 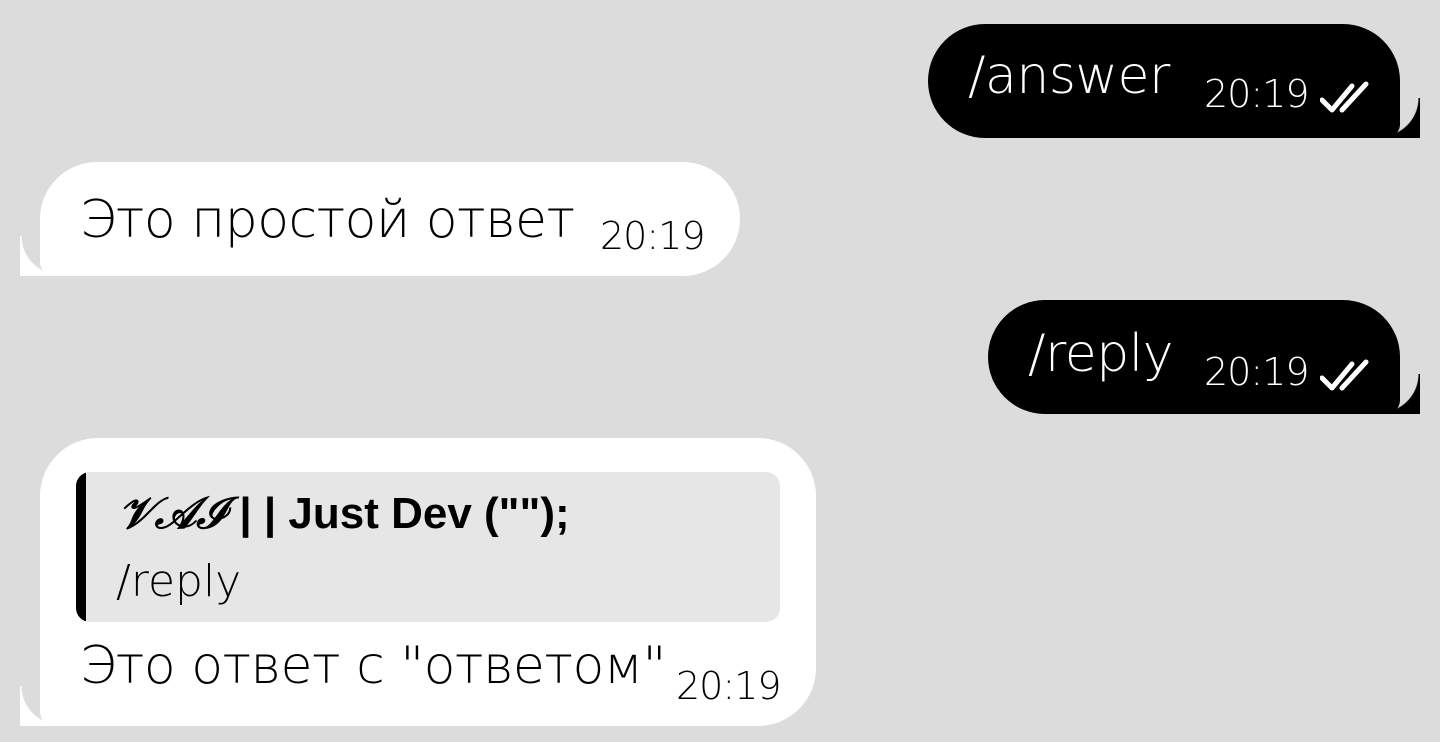 What do you see at coordinates (1100, 354) in the screenshot?
I see `message-text: /reply` at bounding box center [1100, 354].